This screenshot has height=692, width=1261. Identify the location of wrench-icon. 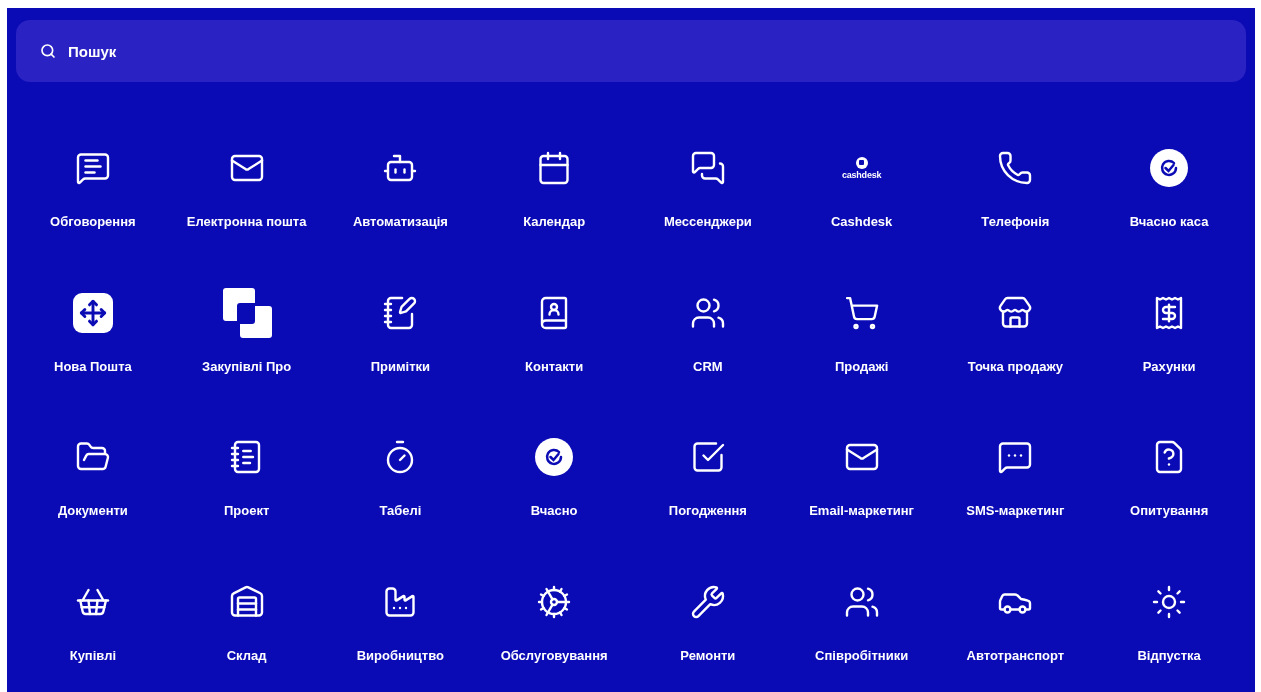
(707, 601).